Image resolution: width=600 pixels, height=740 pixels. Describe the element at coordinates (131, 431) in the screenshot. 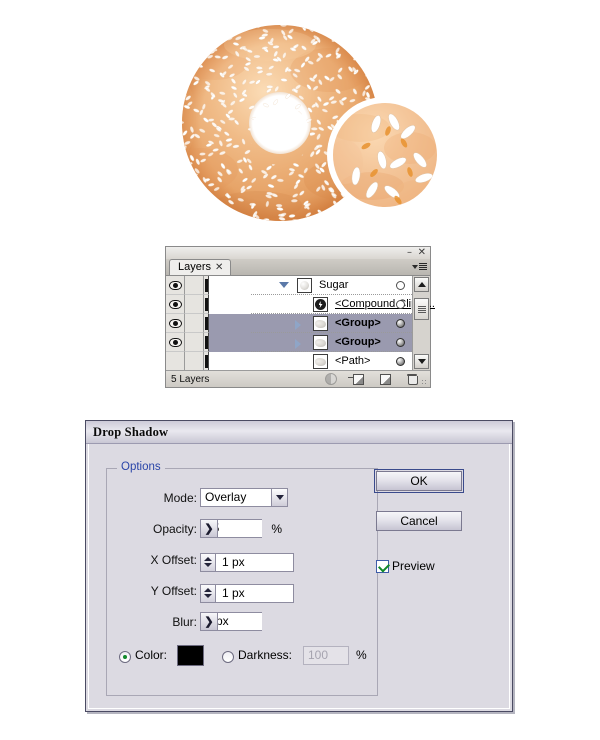

I see `page-title: Drop Shadow` at that location.